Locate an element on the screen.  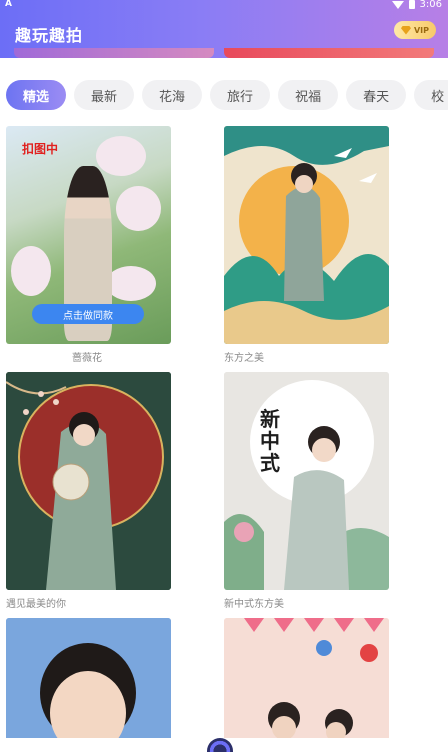
battery-icon is located at coordinates (411, 4).